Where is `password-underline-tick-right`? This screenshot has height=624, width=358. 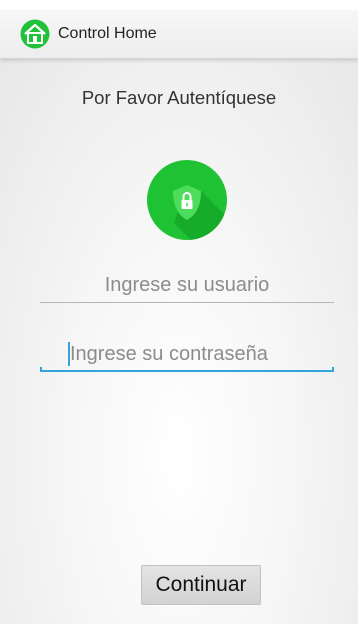 password-underline-tick-right is located at coordinates (333, 369).